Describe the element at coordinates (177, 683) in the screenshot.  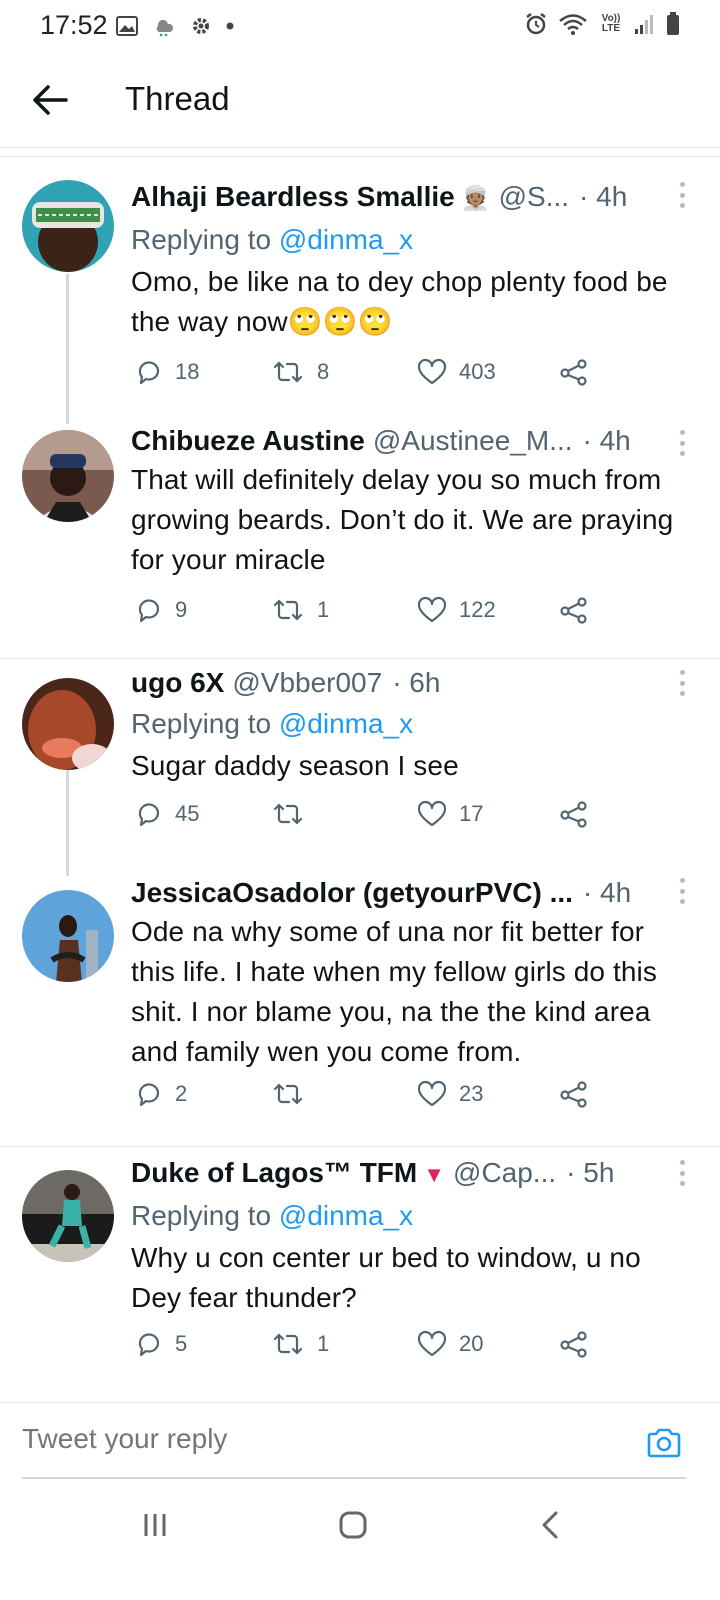
I see `display-name: ugo 6X` at that location.